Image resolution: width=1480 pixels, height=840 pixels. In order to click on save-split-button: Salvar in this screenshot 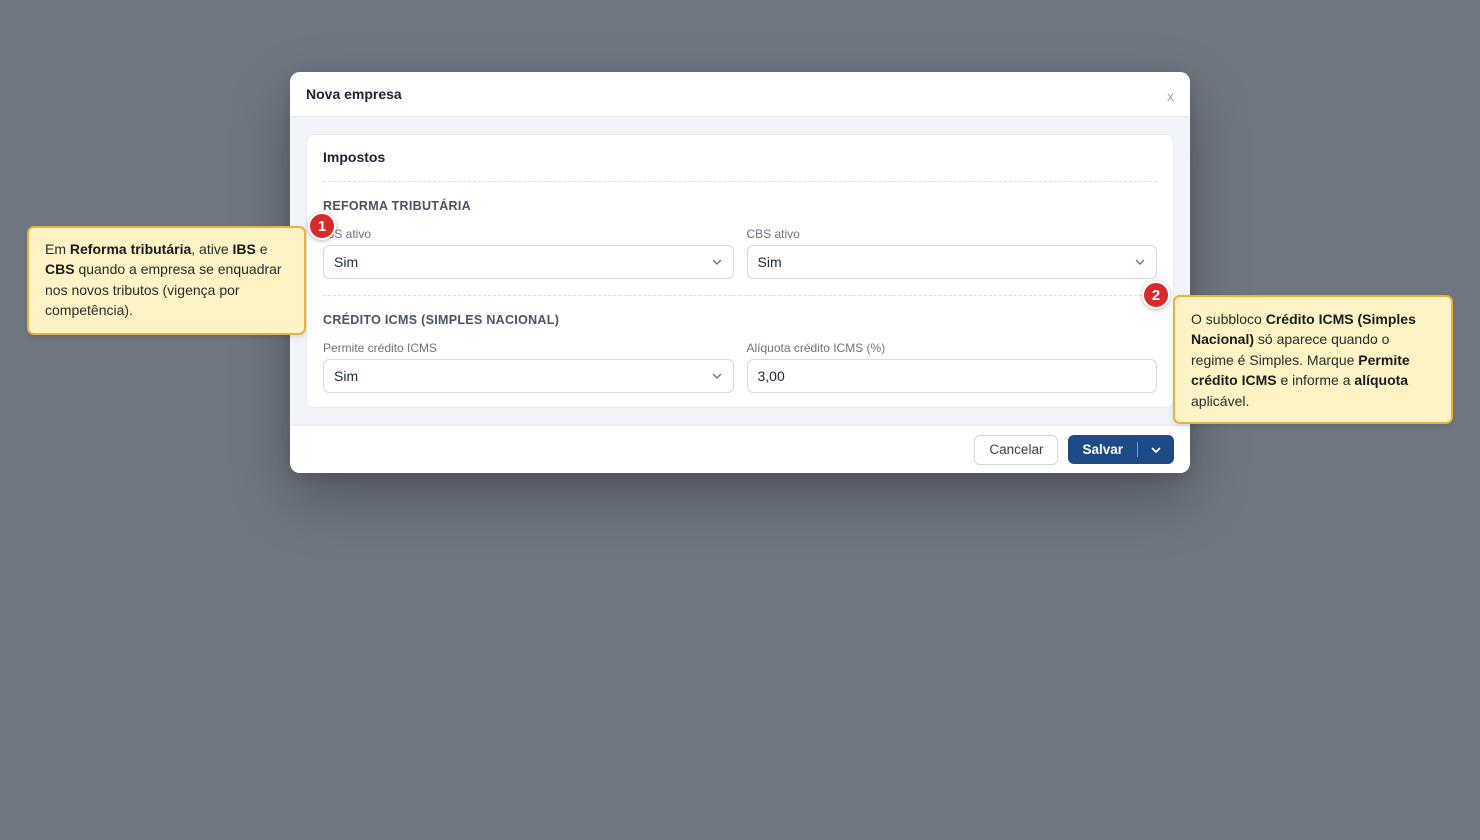, I will do `click(1121, 449)`.